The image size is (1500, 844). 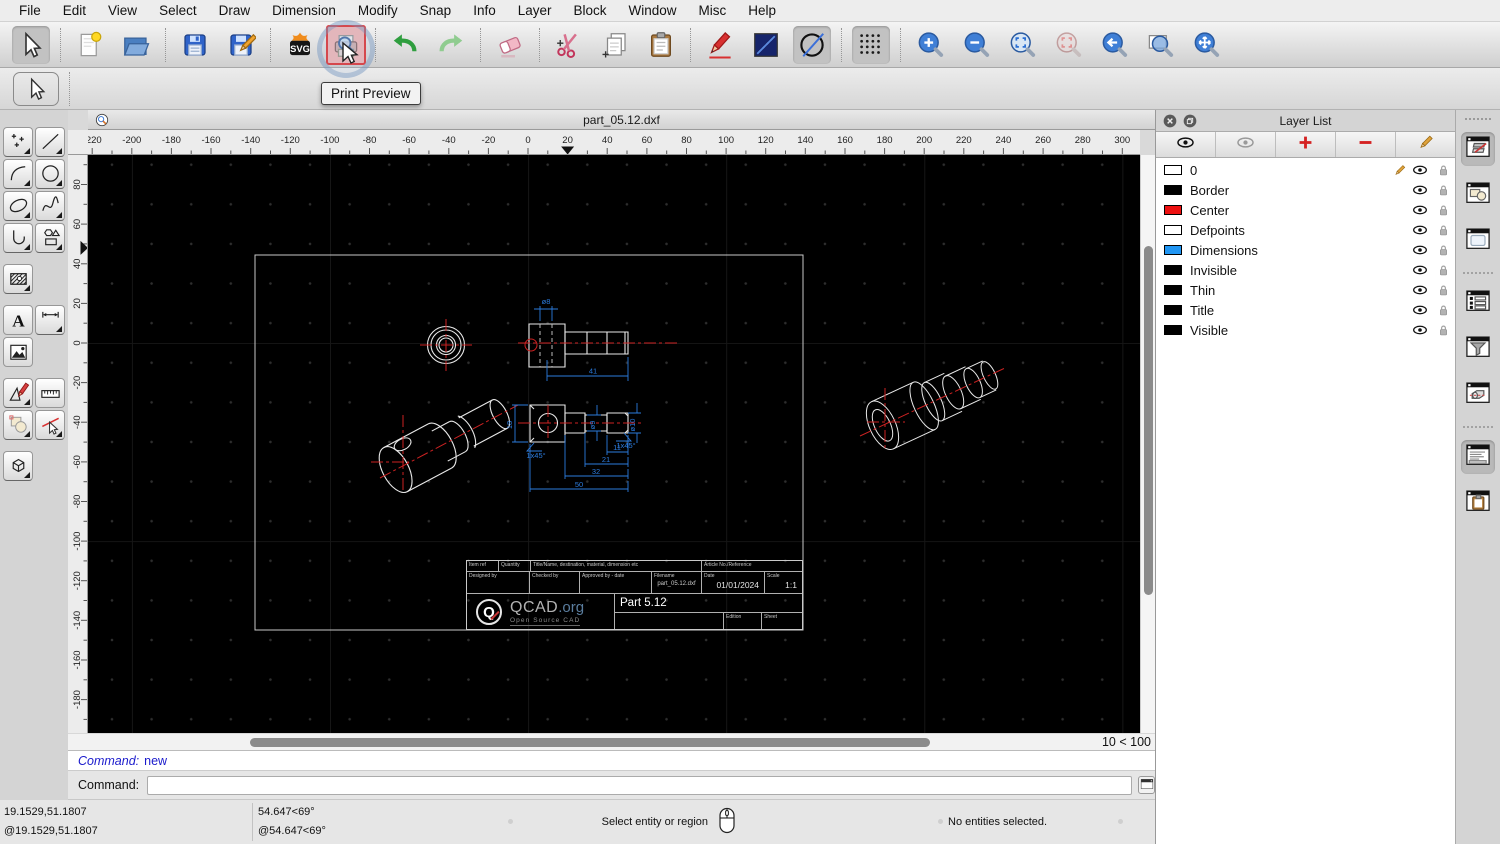 What do you see at coordinates (18, 320) in the screenshot?
I see `text-tool-button: A` at bounding box center [18, 320].